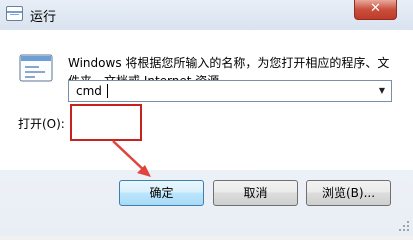  What do you see at coordinates (161, 193) in the screenshot?
I see `ok-button: 确定` at bounding box center [161, 193].